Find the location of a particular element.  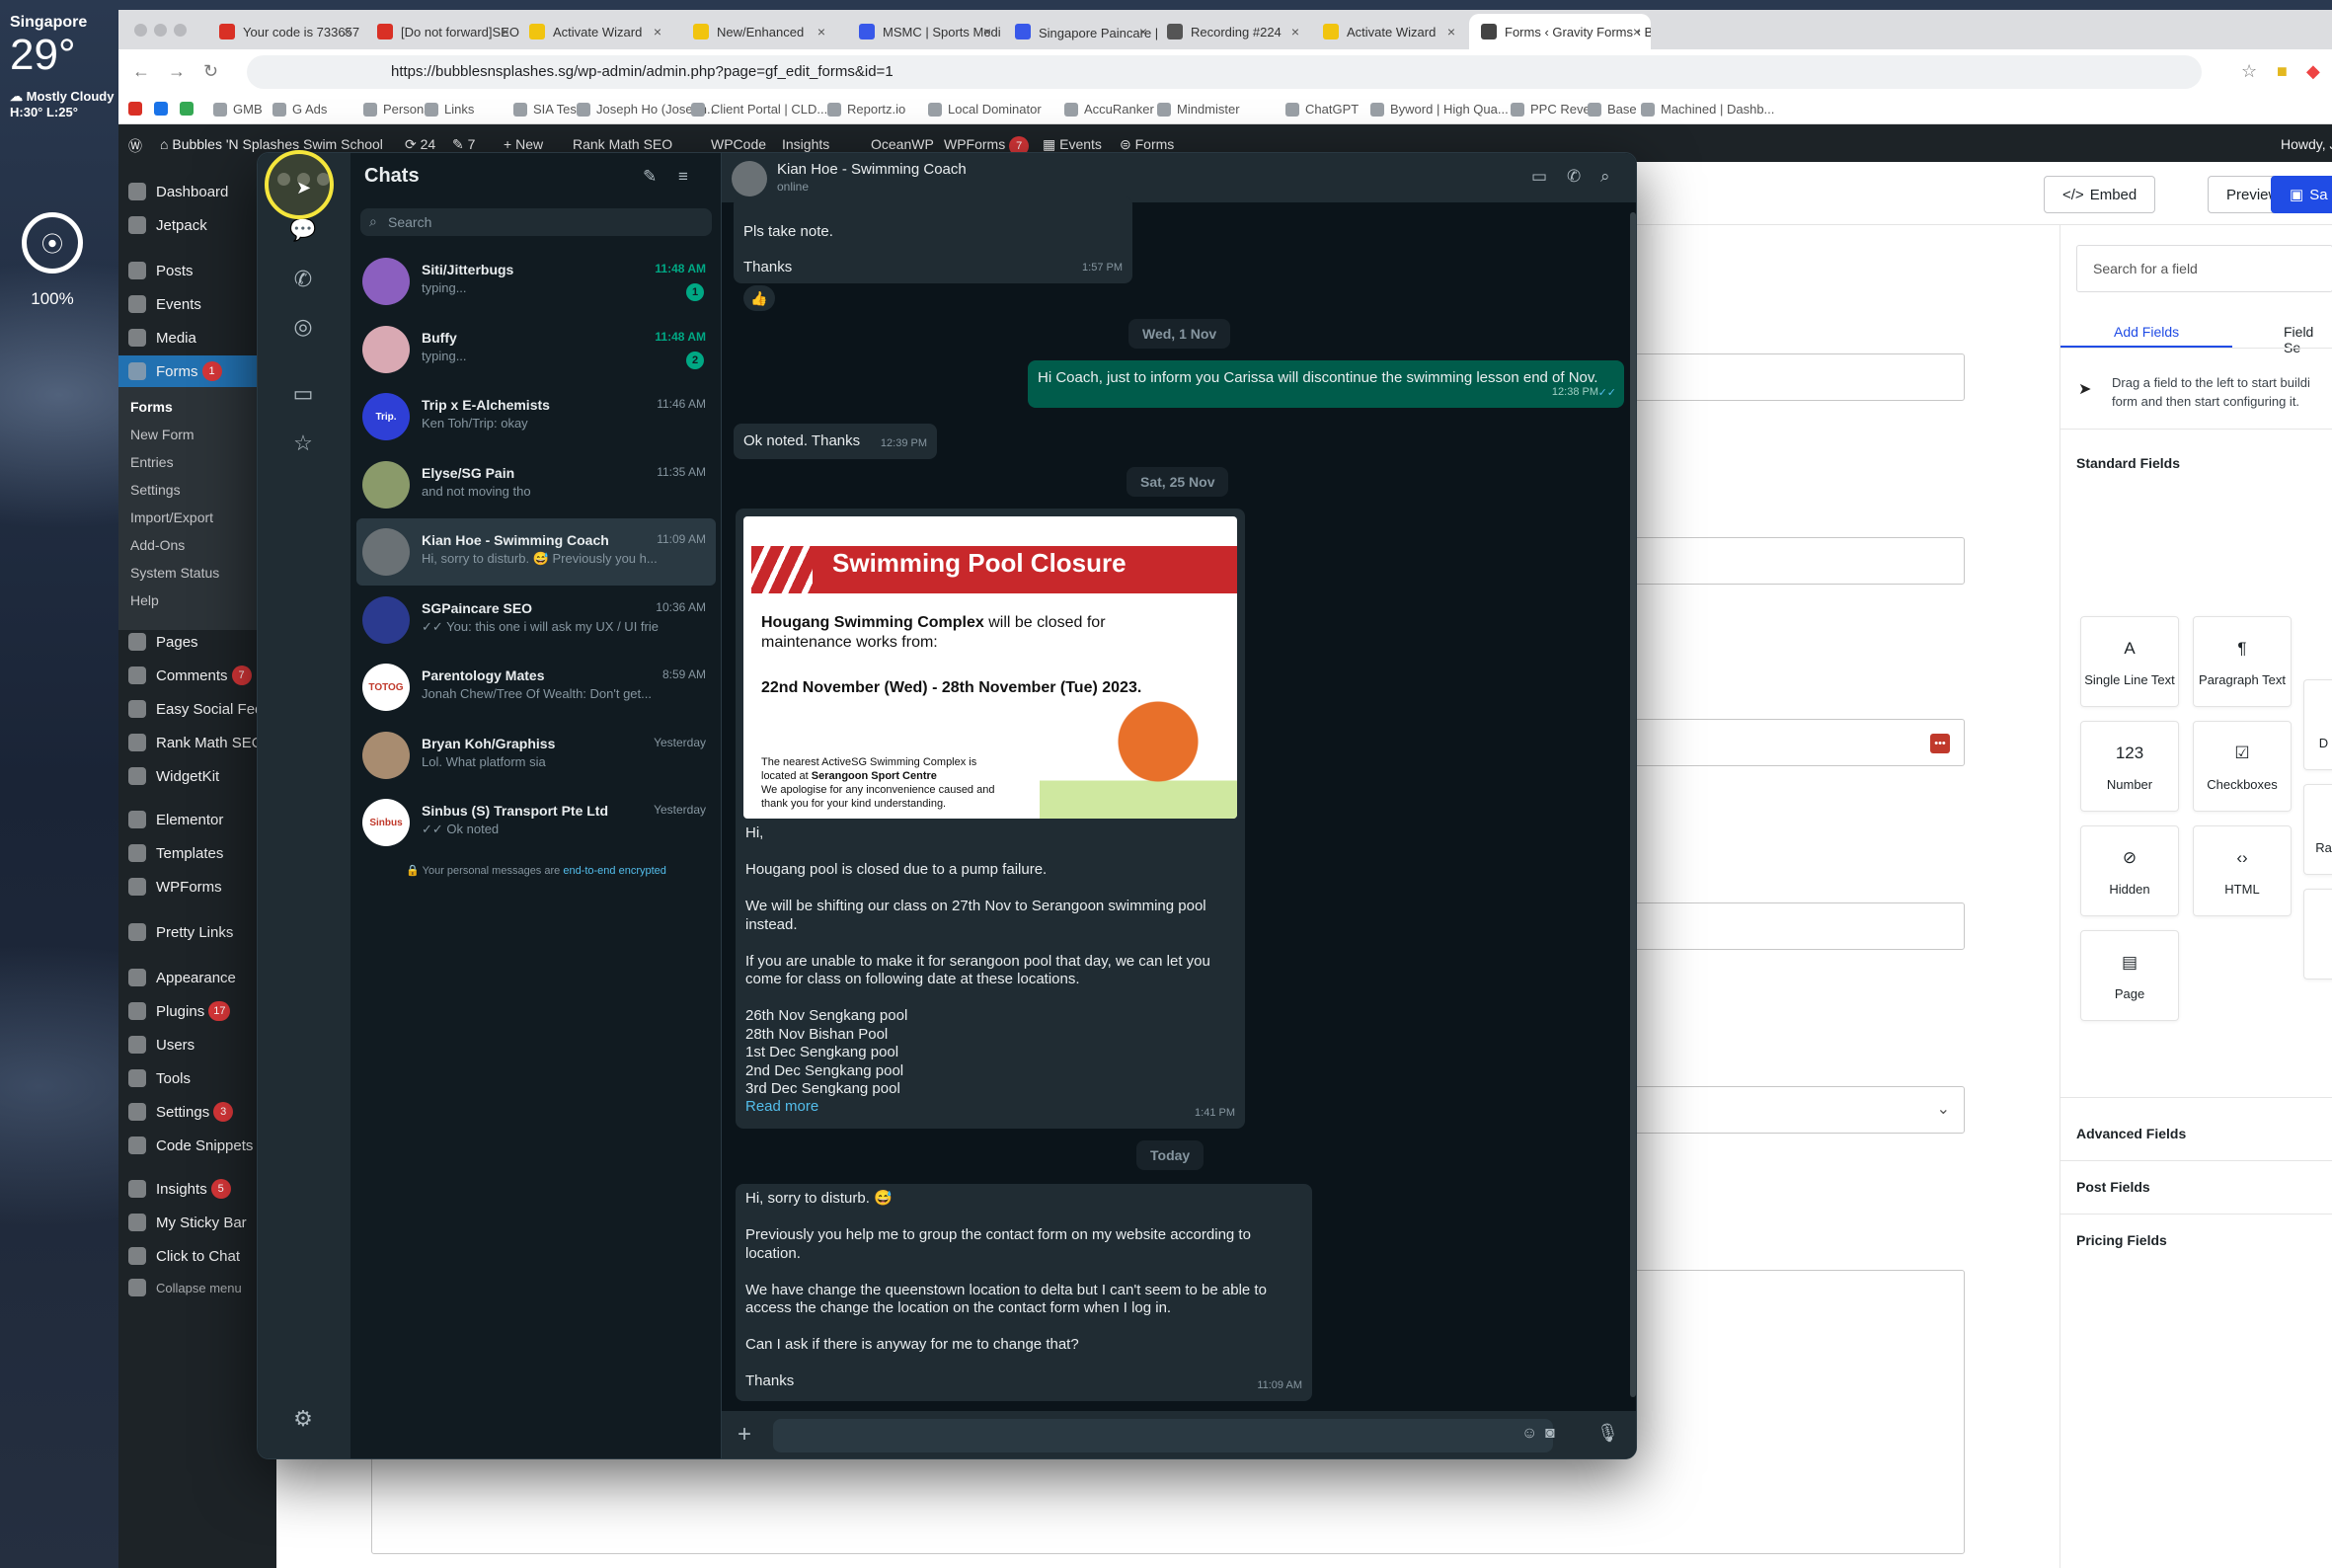

calls-icon: ✆ is located at coordinates (303, 279).